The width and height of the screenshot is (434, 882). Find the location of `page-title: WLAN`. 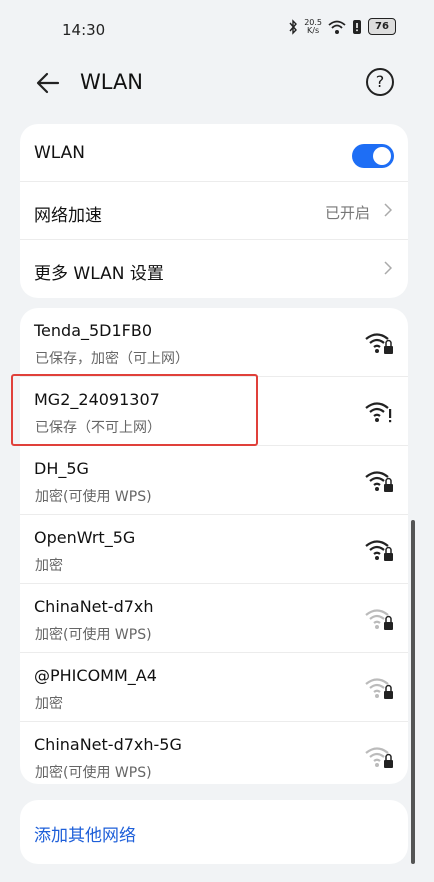

page-title: WLAN is located at coordinates (112, 82).